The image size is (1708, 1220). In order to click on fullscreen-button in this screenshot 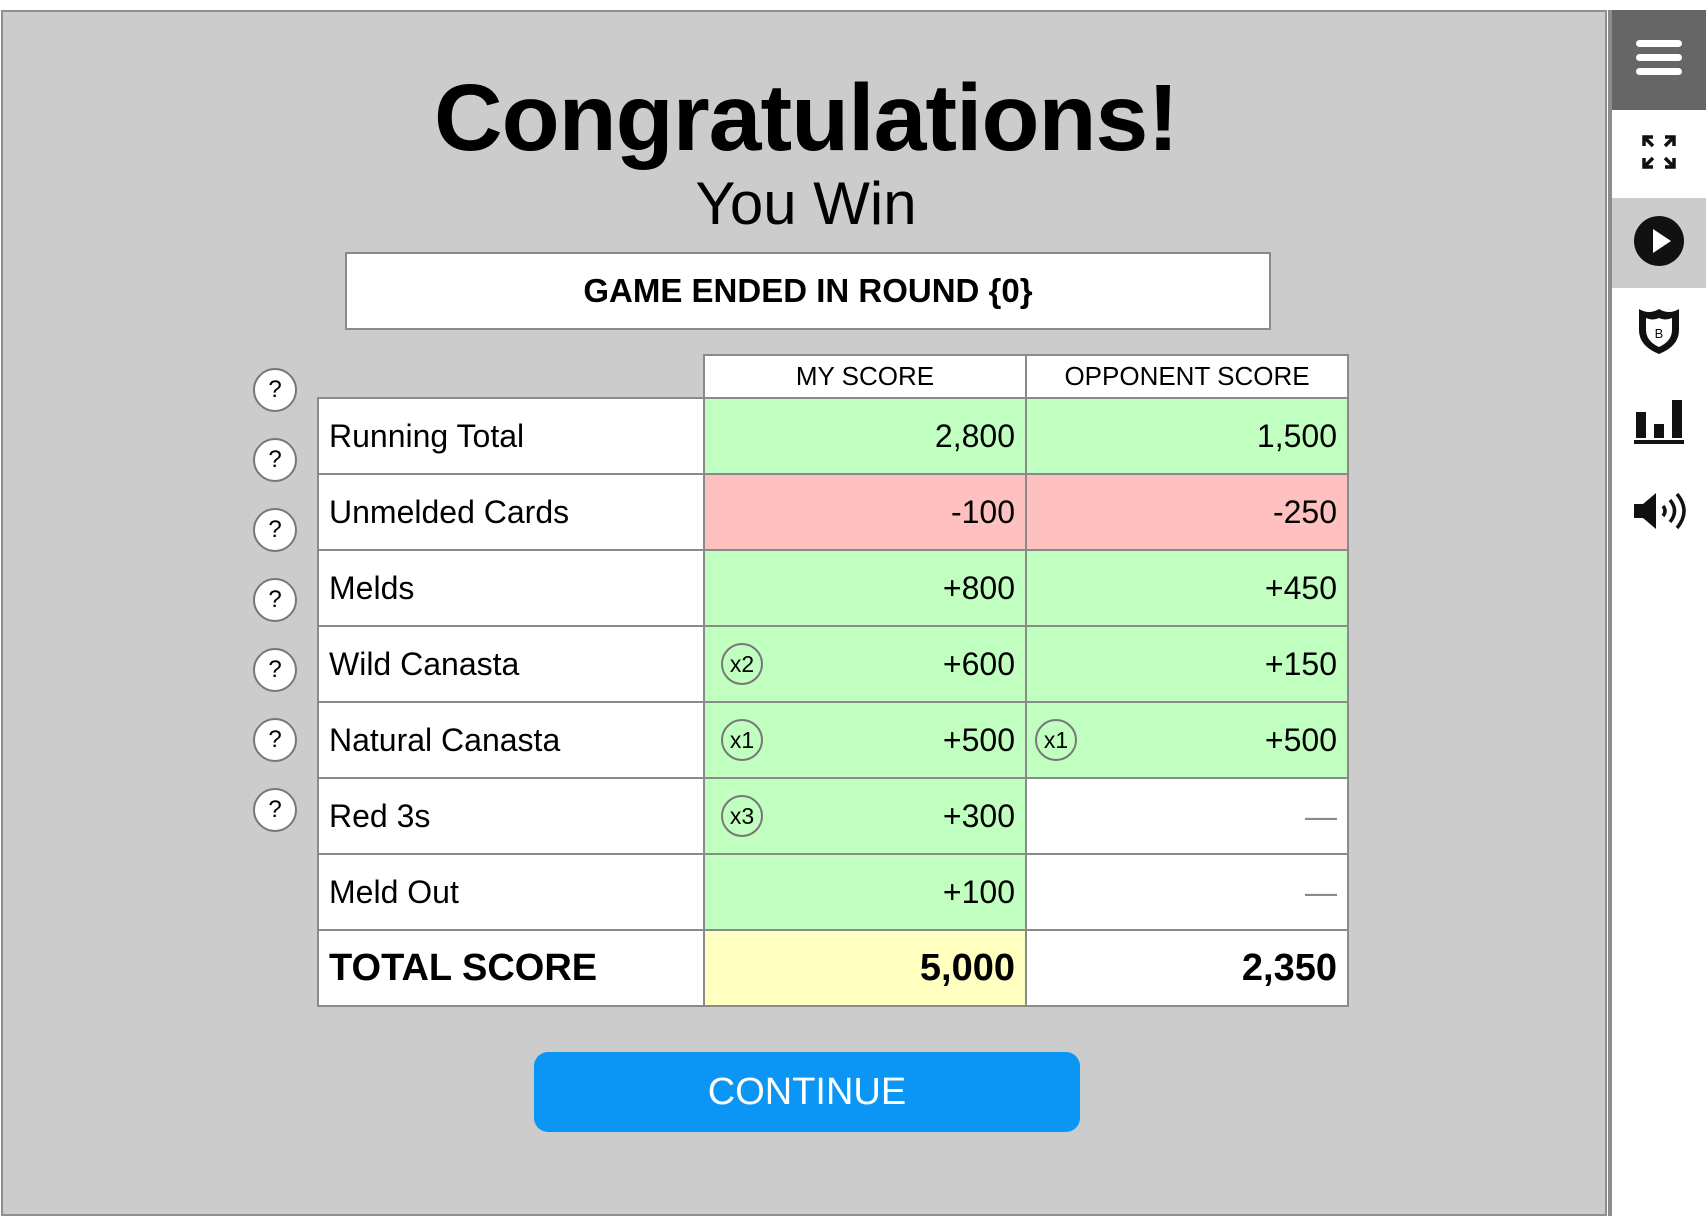, I will do `click(1659, 154)`.